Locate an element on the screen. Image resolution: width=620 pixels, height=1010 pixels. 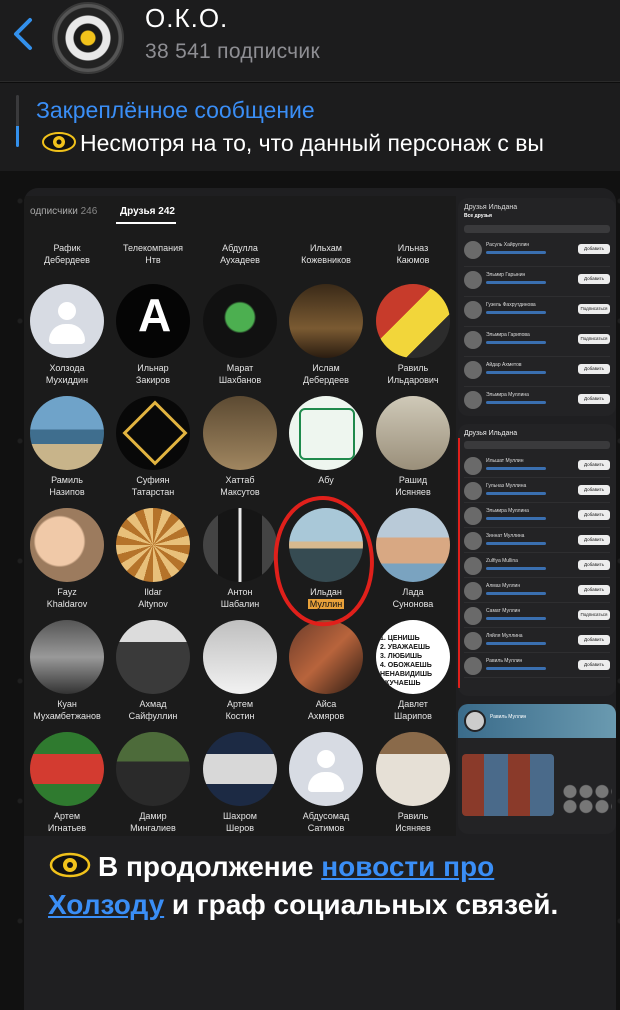
friend-row: Расуль Хайруллин Добавить is located at coordinates (537, 252).